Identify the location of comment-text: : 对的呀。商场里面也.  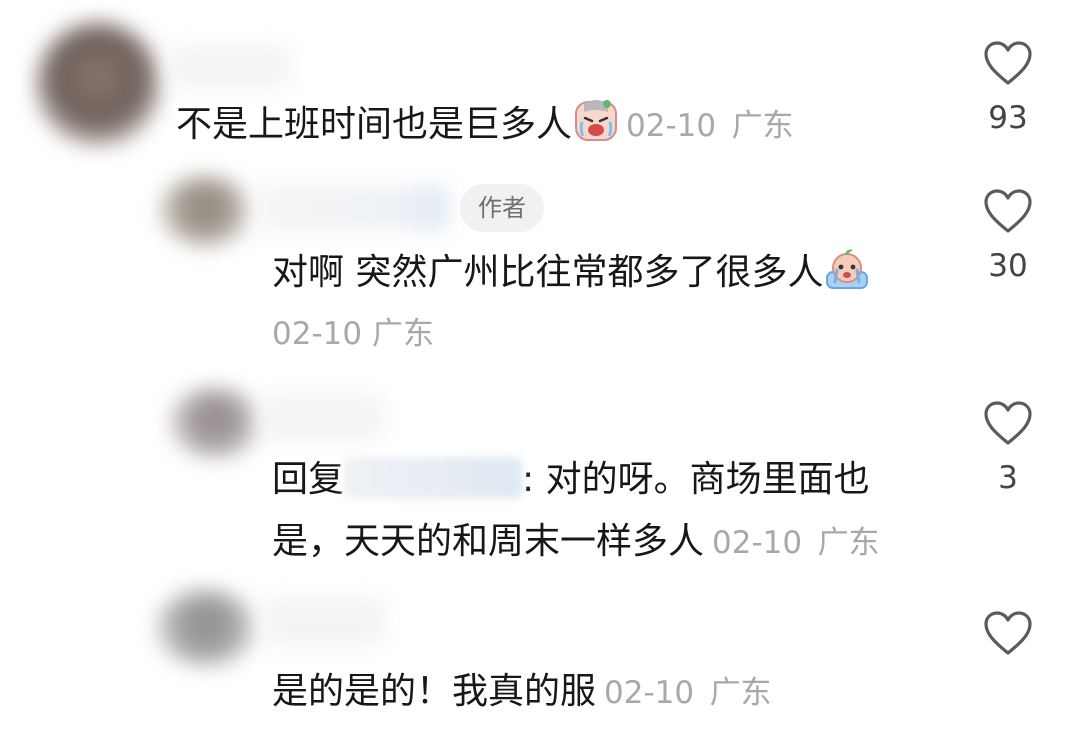
(696, 479).